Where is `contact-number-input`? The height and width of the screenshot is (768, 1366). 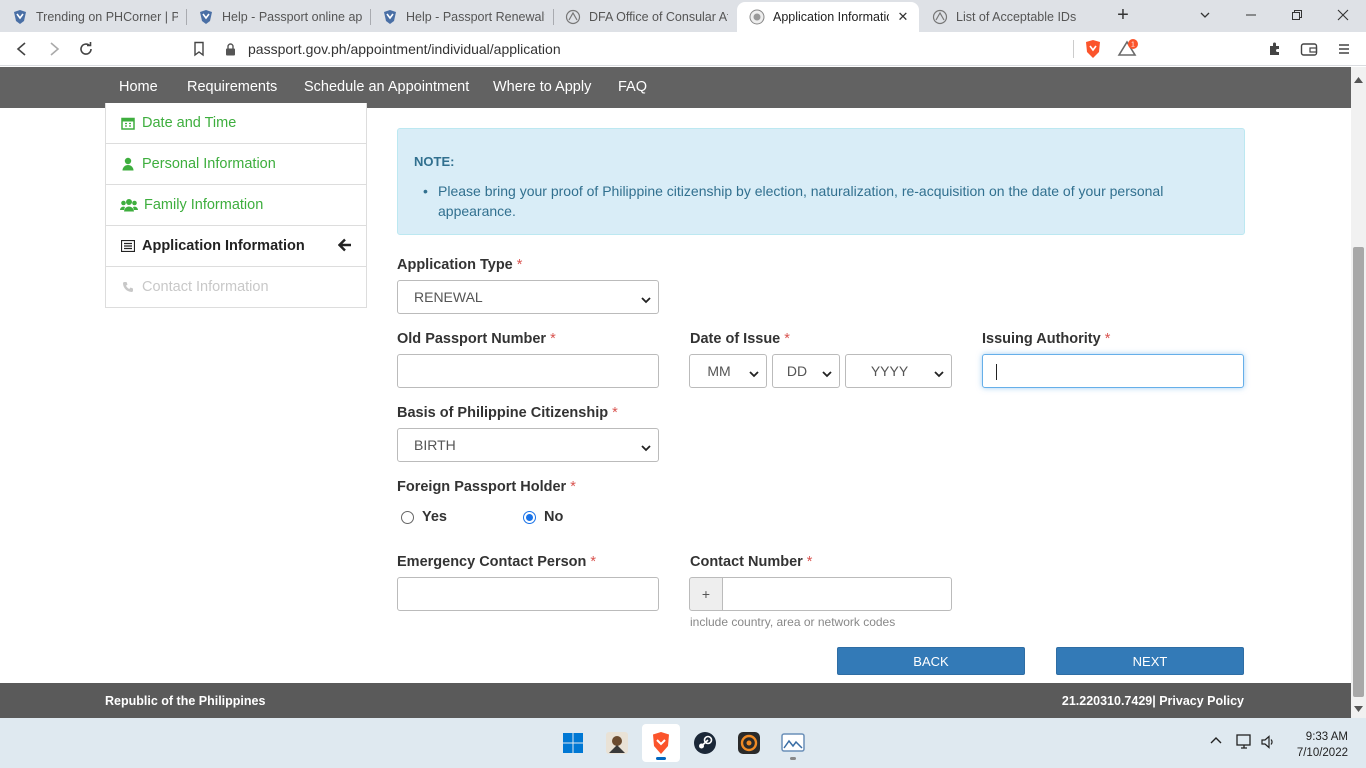 contact-number-input is located at coordinates (837, 594).